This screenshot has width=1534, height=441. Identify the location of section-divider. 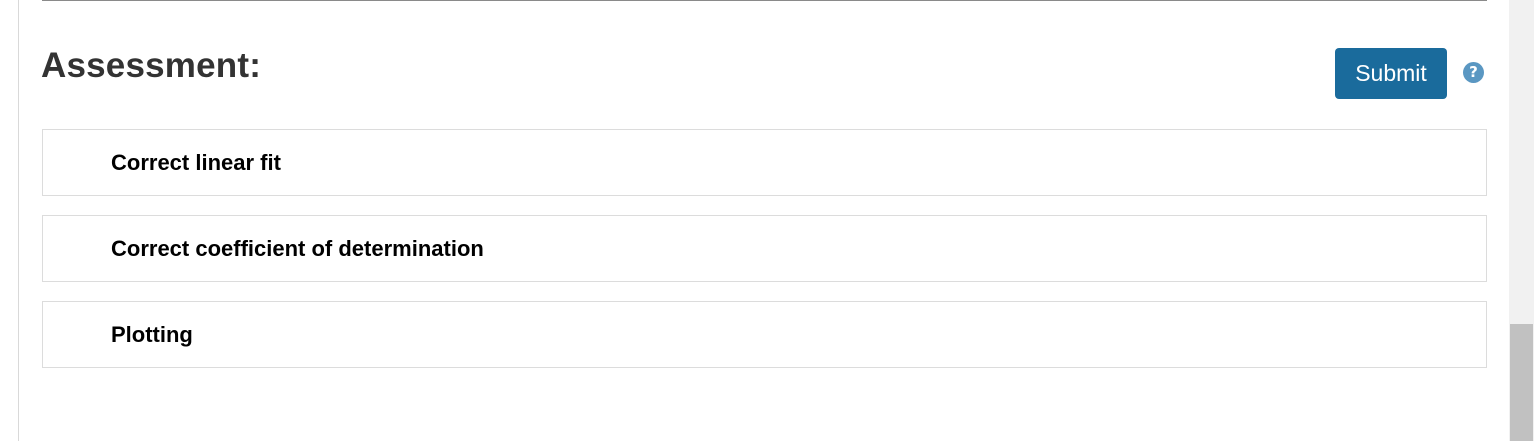
(764, 0).